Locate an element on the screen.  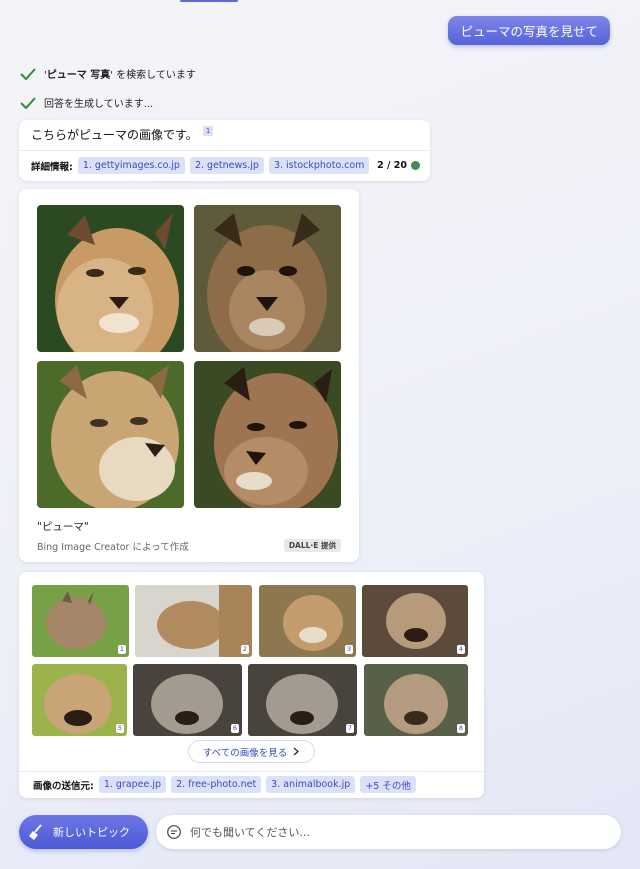
answer-text: こちらがピューマの画像です。 1 is located at coordinates (122, 134).